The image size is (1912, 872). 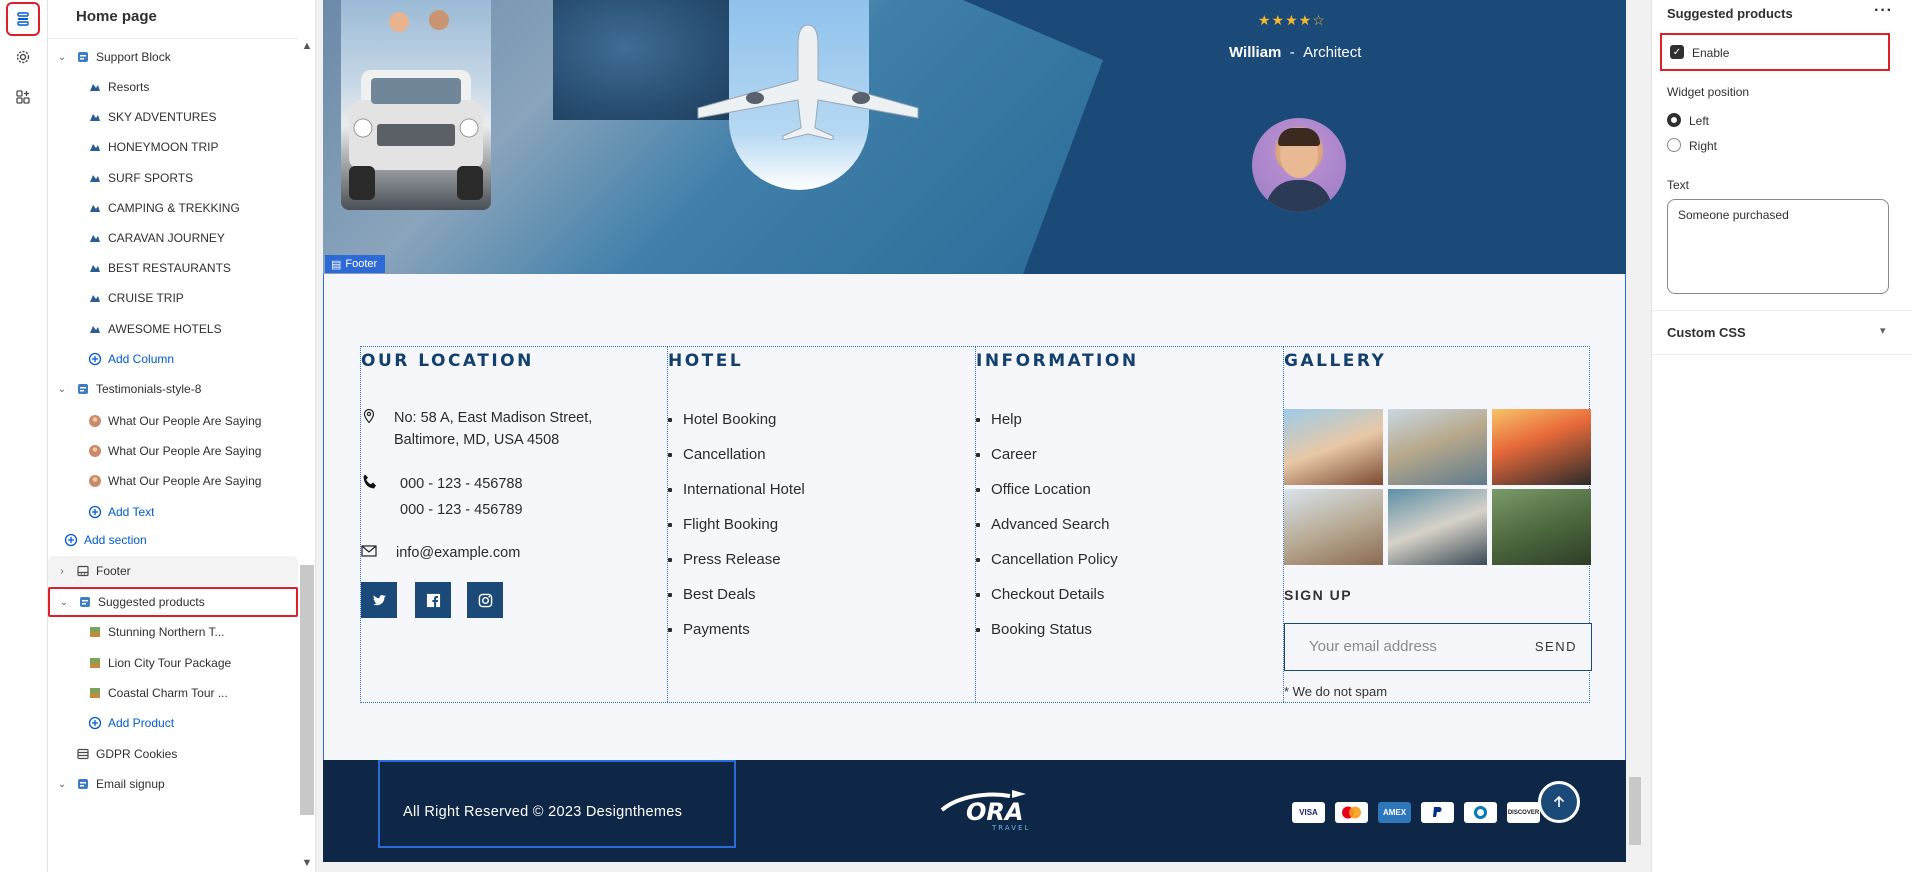 What do you see at coordinates (151, 178) in the screenshot?
I see `sidebar-item-label: SURF SPORTS` at bounding box center [151, 178].